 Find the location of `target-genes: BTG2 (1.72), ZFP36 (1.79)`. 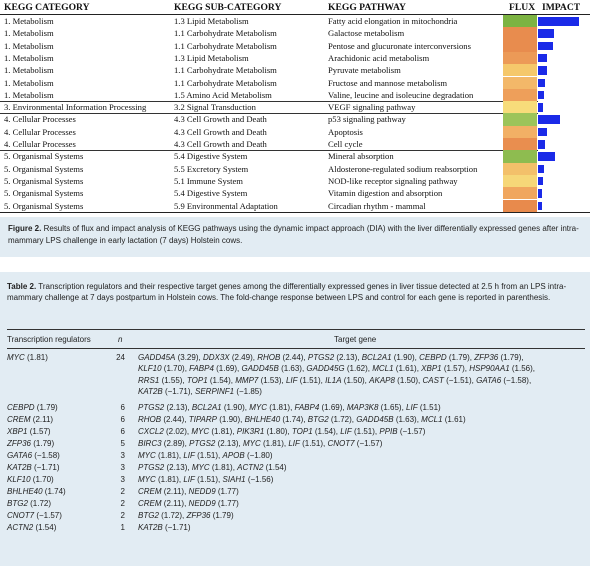

target-genes: BTG2 (1.72), ZFP36 (1.79) is located at coordinates (362, 515).